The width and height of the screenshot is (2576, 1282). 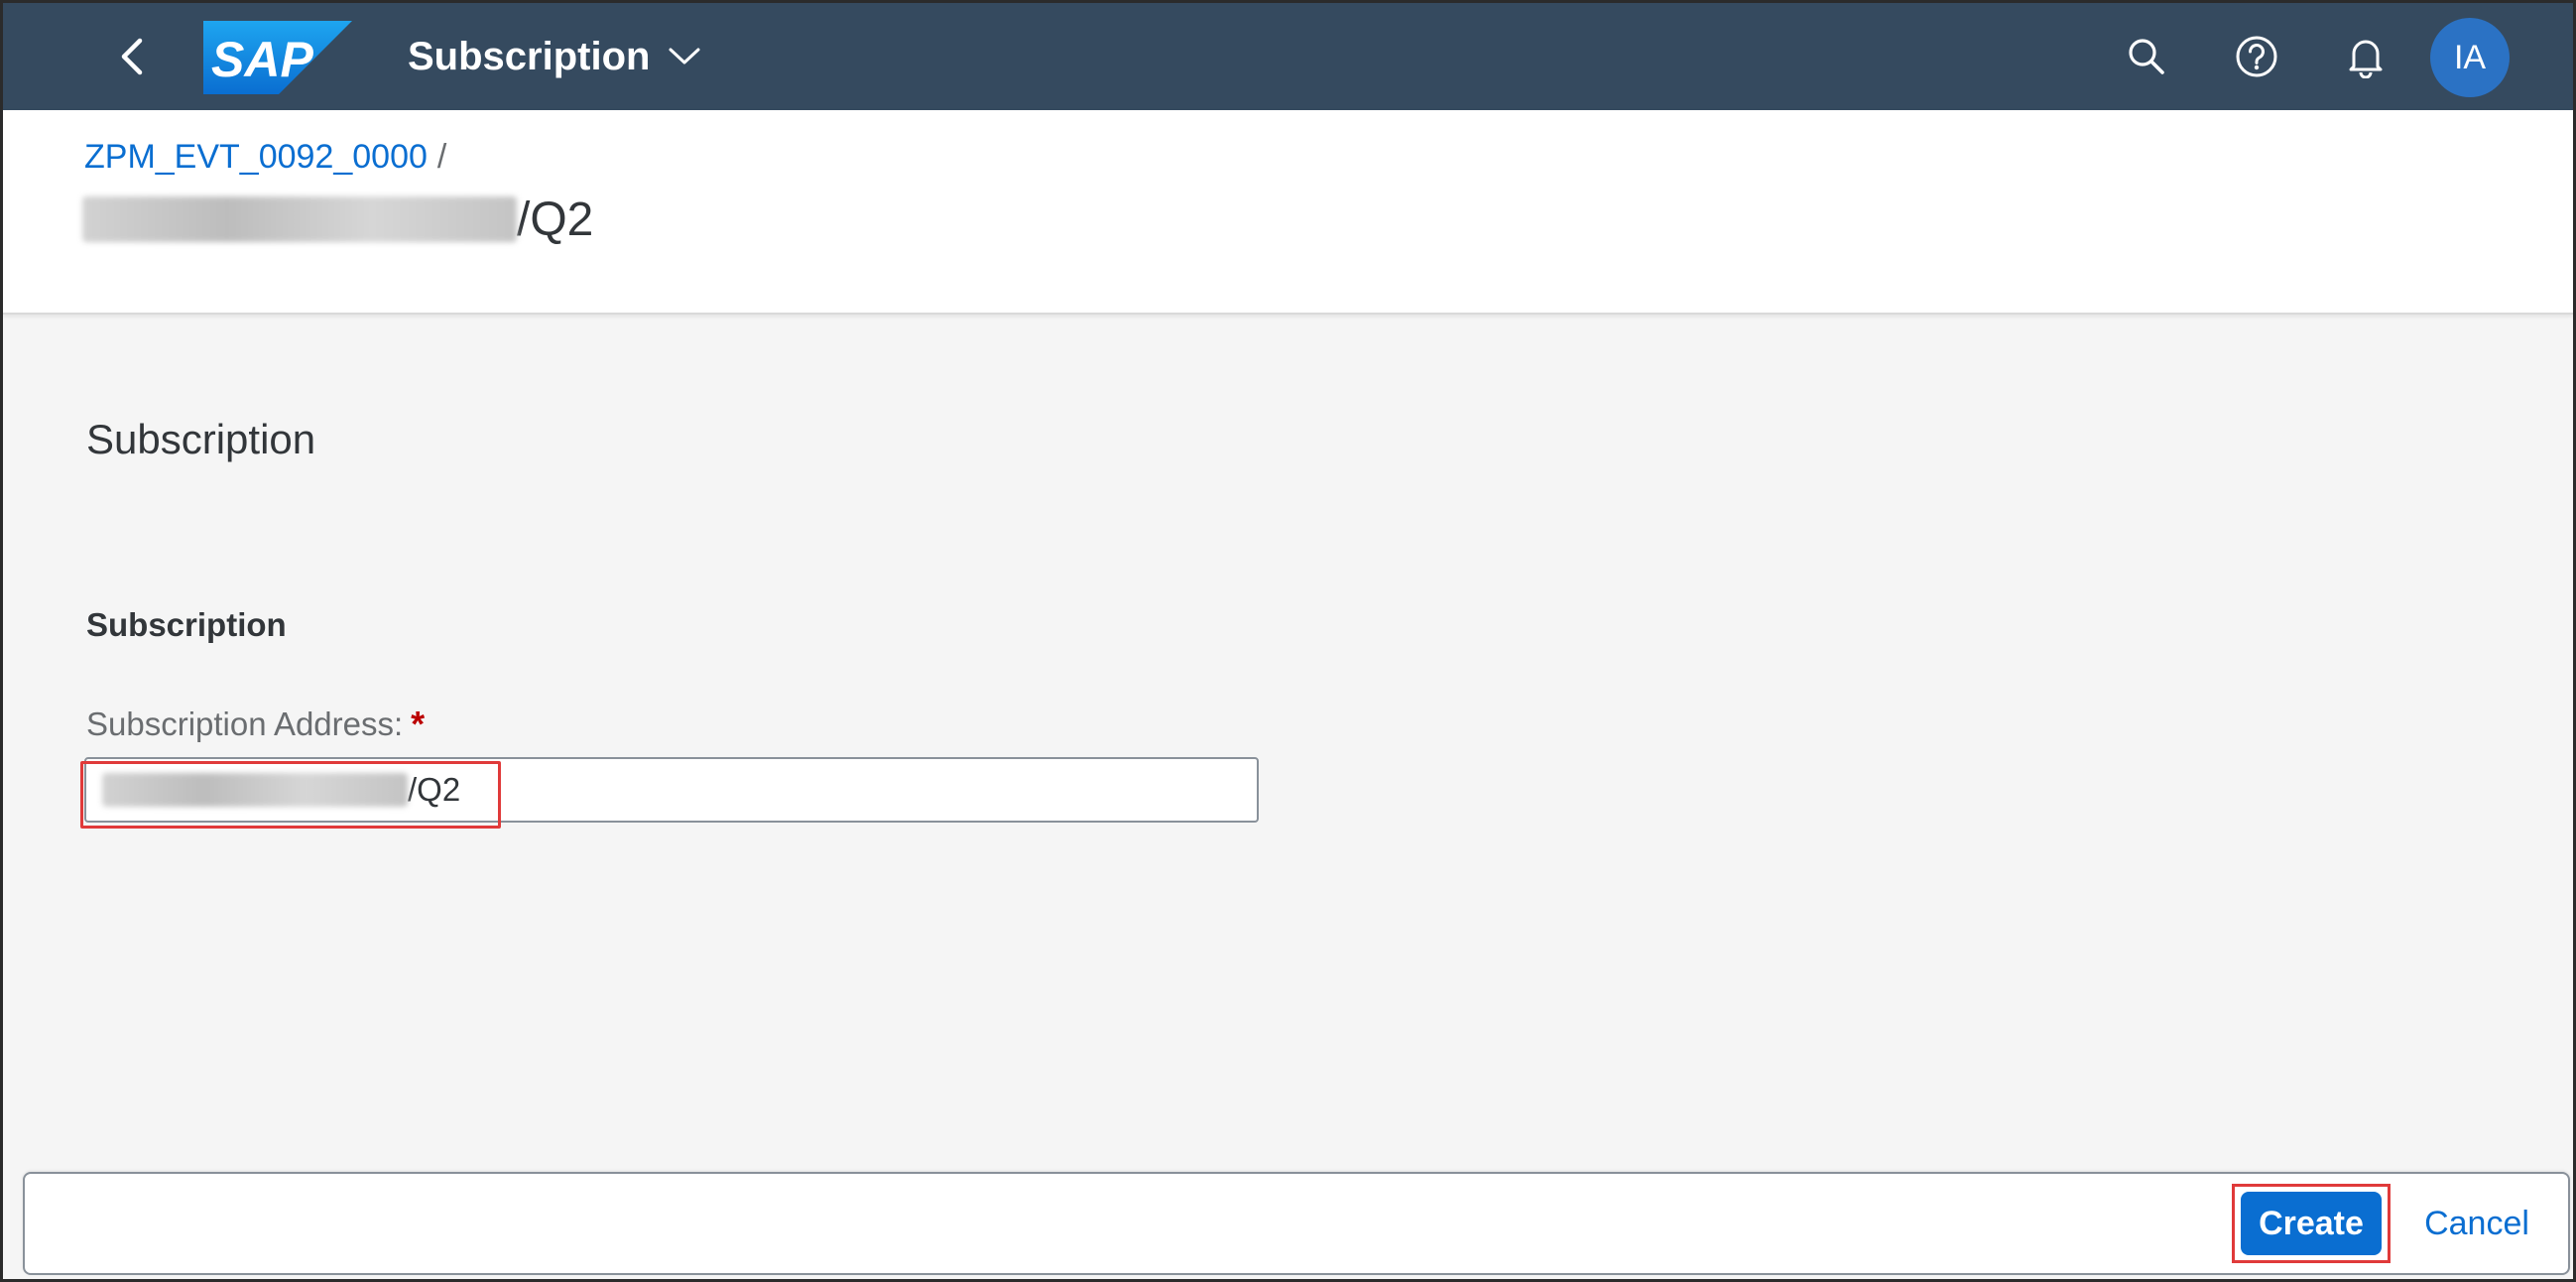 What do you see at coordinates (1296, 1224) in the screenshot?
I see `footer-toolbar` at bounding box center [1296, 1224].